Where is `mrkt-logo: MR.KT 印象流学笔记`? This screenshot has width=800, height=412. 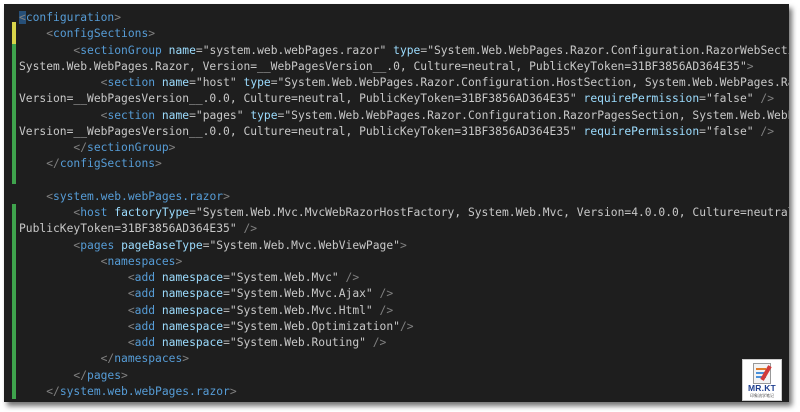
mrkt-logo: MR.KT 印象流学笔记 is located at coordinates (762, 380).